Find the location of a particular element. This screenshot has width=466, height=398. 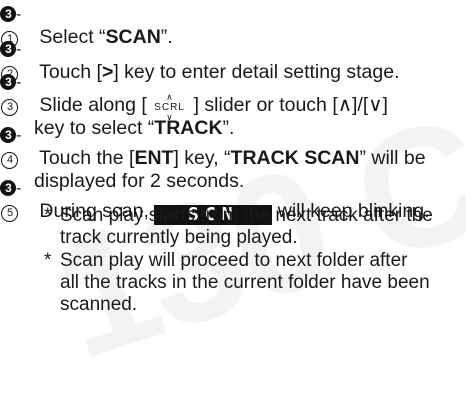

substep-number-badge: 3 is located at coordinates (9, 107).